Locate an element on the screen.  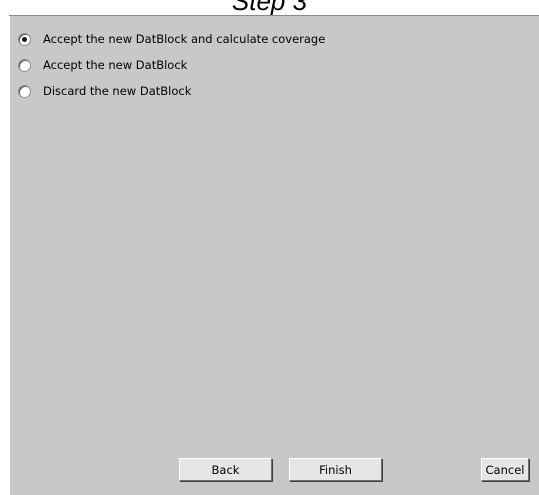
option-discard: Discard the new DatBlock is located at coordinates (171, 91).